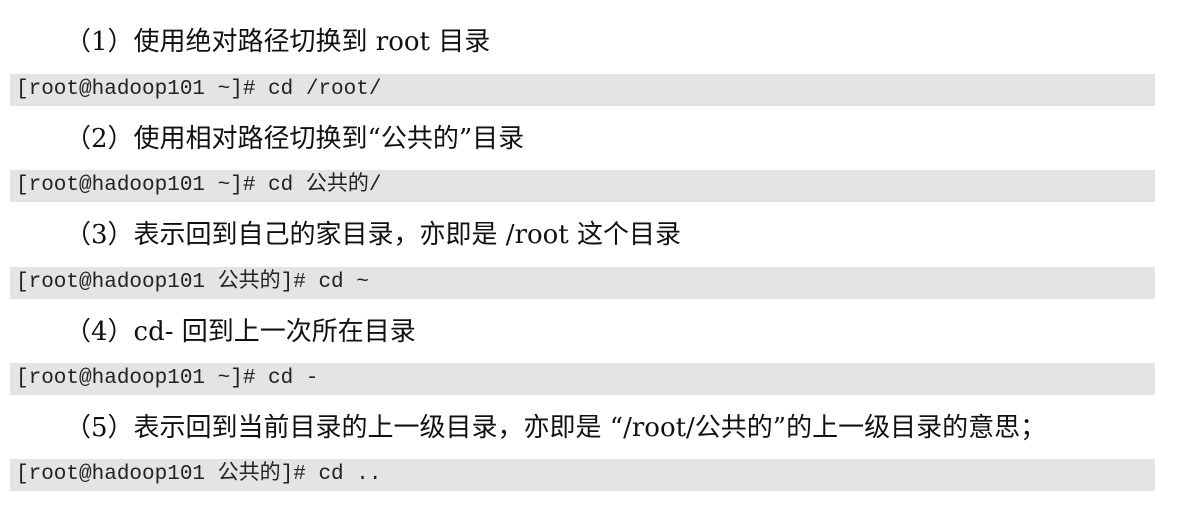  What do you see at coordinates (582, 379) in the screenshot?
I see `step-4-command-block: [root@hadoop101 ~]# cd -` at bounding box center [582, 379].